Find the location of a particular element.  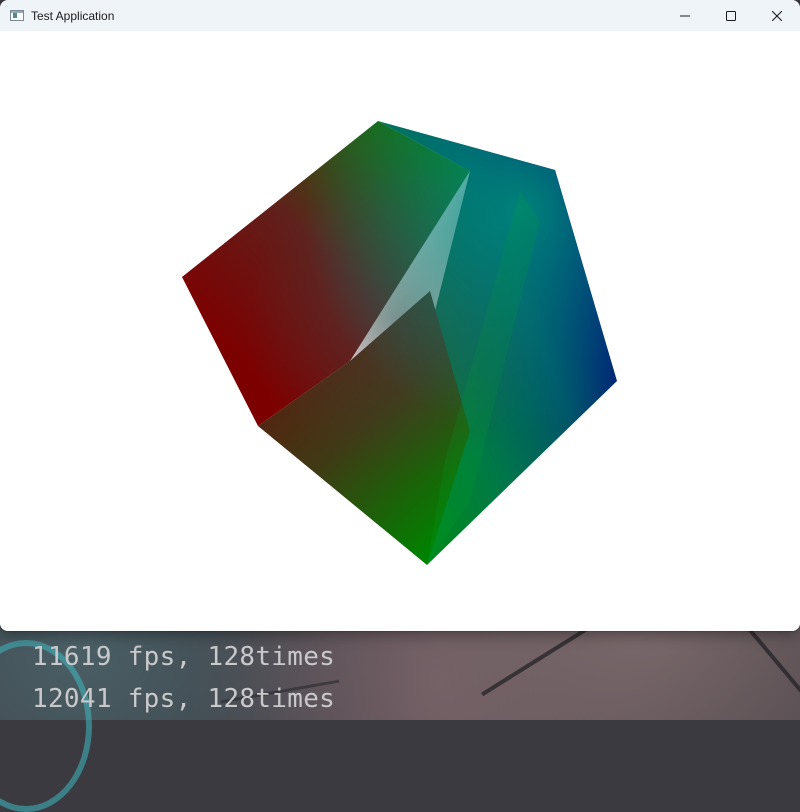

caption-buttons is located at coordinates (731, 15).